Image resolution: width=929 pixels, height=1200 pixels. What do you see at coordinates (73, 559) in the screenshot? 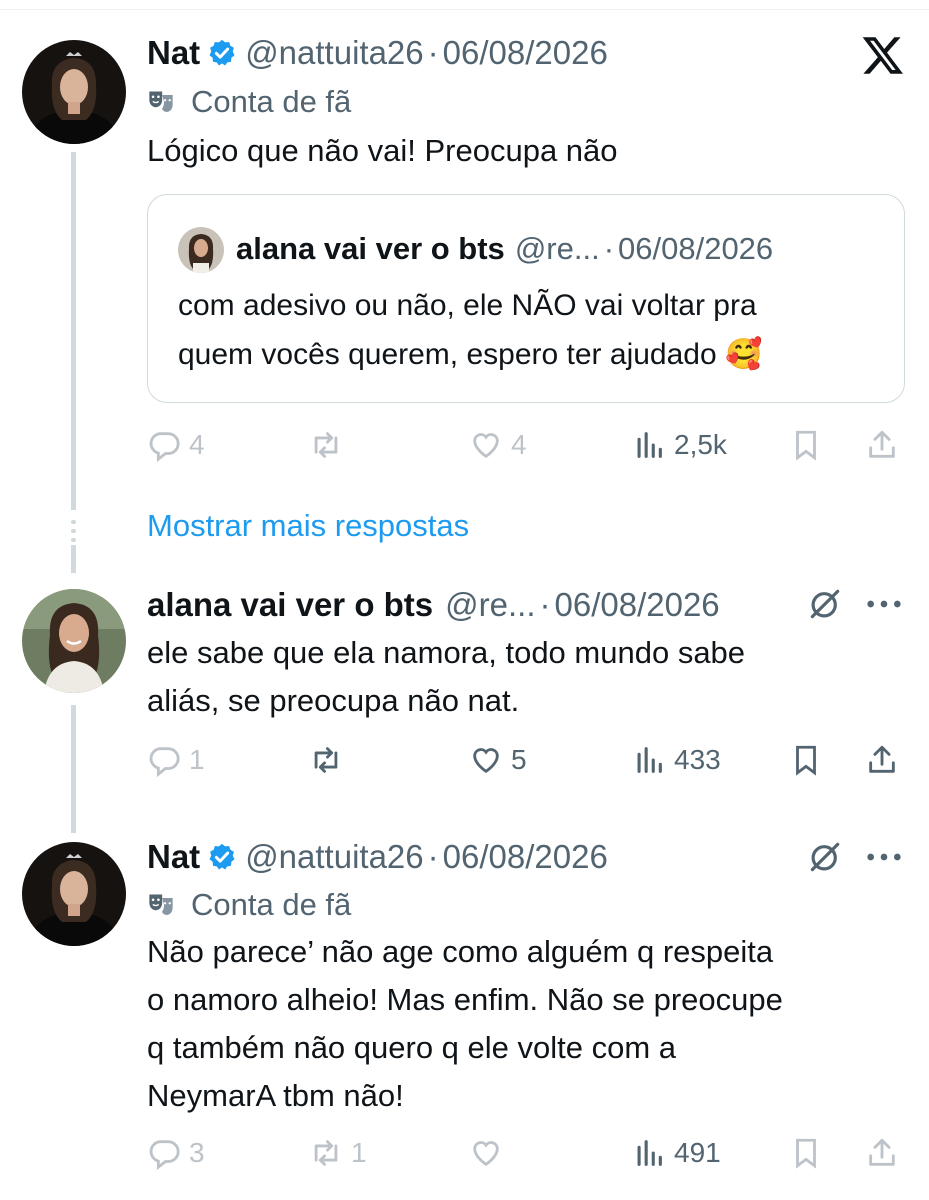
I see `thread-line` at bounding box center [73, 559].